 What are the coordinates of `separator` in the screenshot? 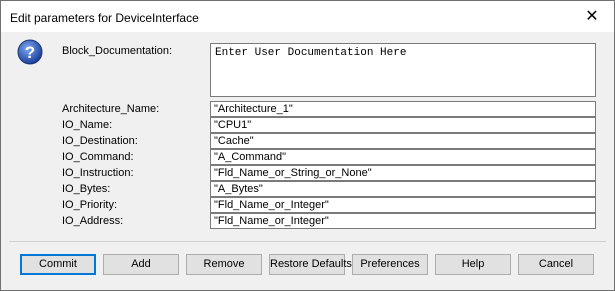 It's located at (307, 241).